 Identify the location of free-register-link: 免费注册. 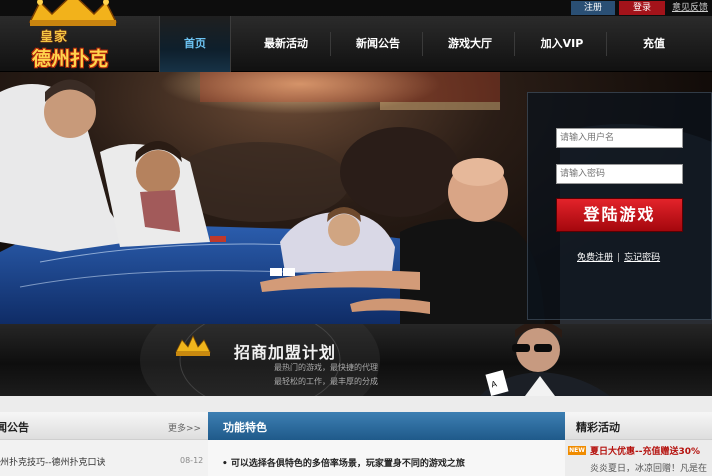
(595, 258).